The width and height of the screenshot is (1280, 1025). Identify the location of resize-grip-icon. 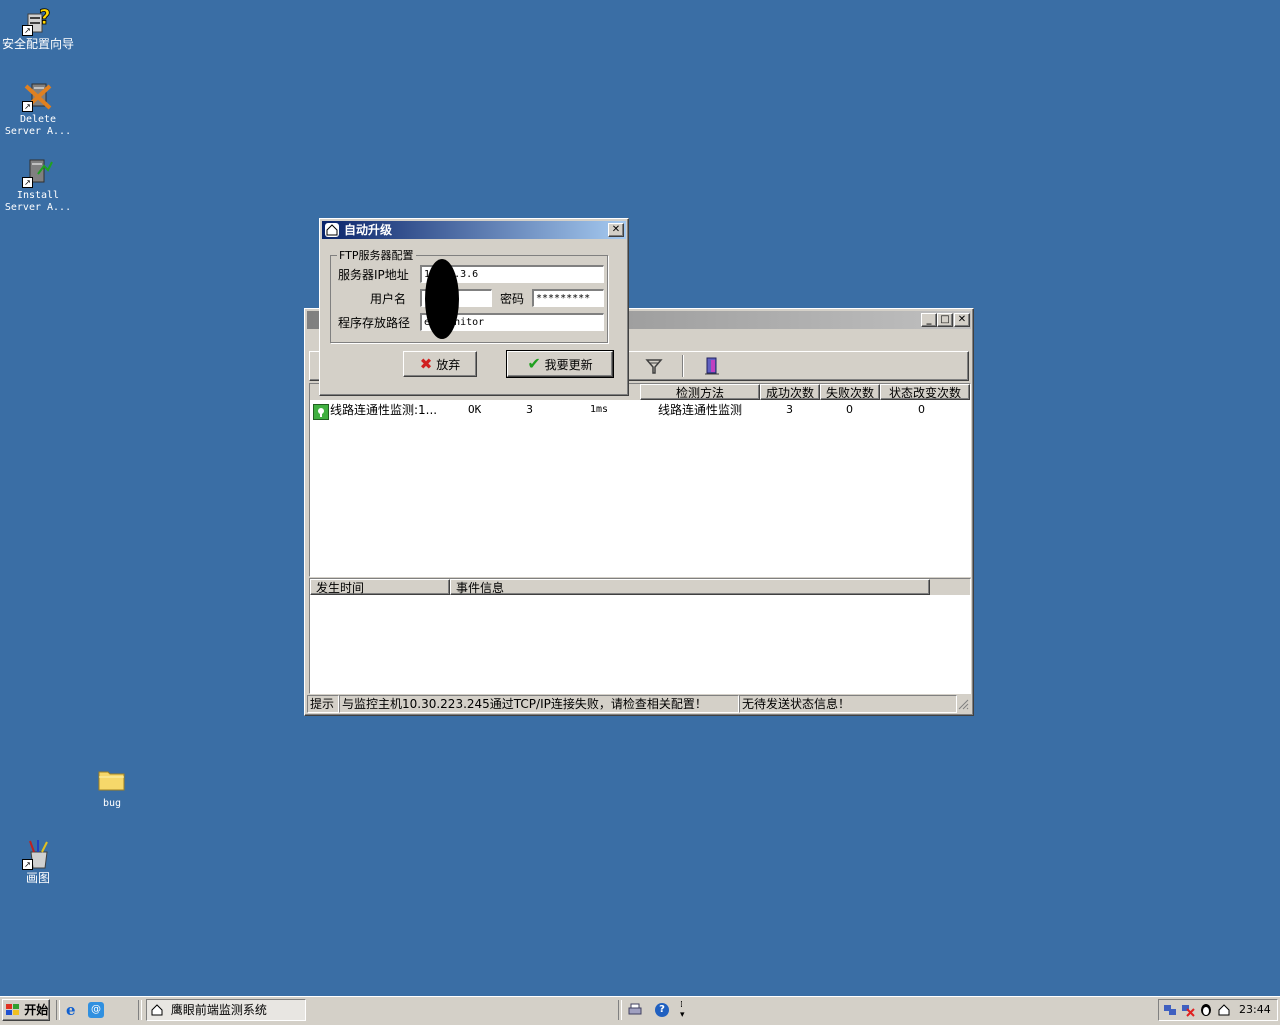
(963, 704).